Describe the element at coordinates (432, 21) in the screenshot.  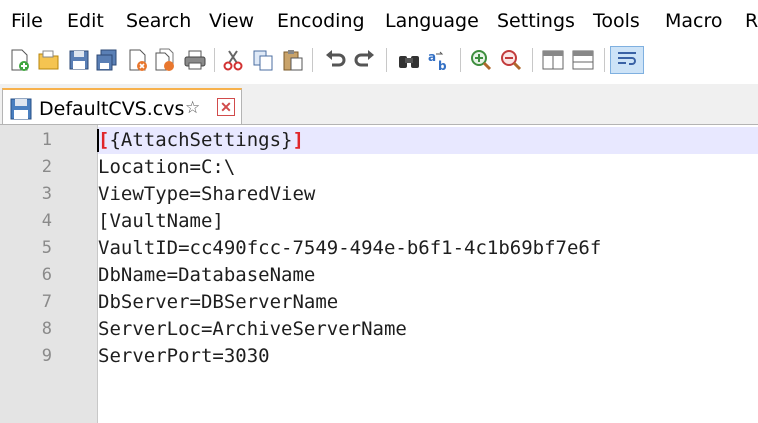
I see `menu-language: Language` at that location.